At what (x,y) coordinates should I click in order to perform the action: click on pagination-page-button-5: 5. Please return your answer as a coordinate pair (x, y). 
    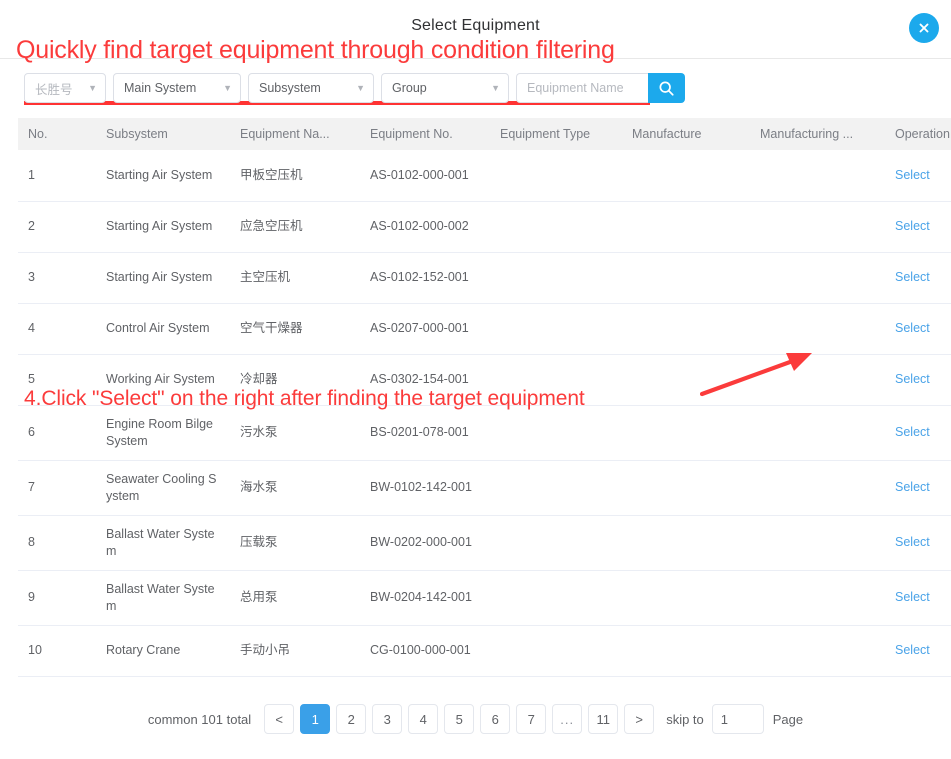
    Looking at the image, I should click on (459, 719).